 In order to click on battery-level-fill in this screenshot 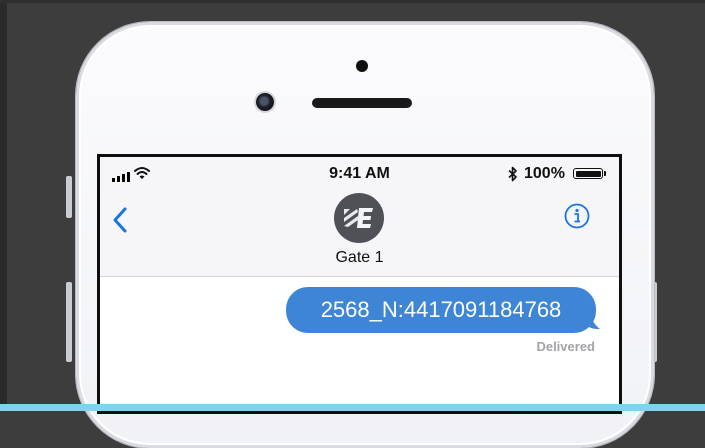, I will do `click(588, 173)`.